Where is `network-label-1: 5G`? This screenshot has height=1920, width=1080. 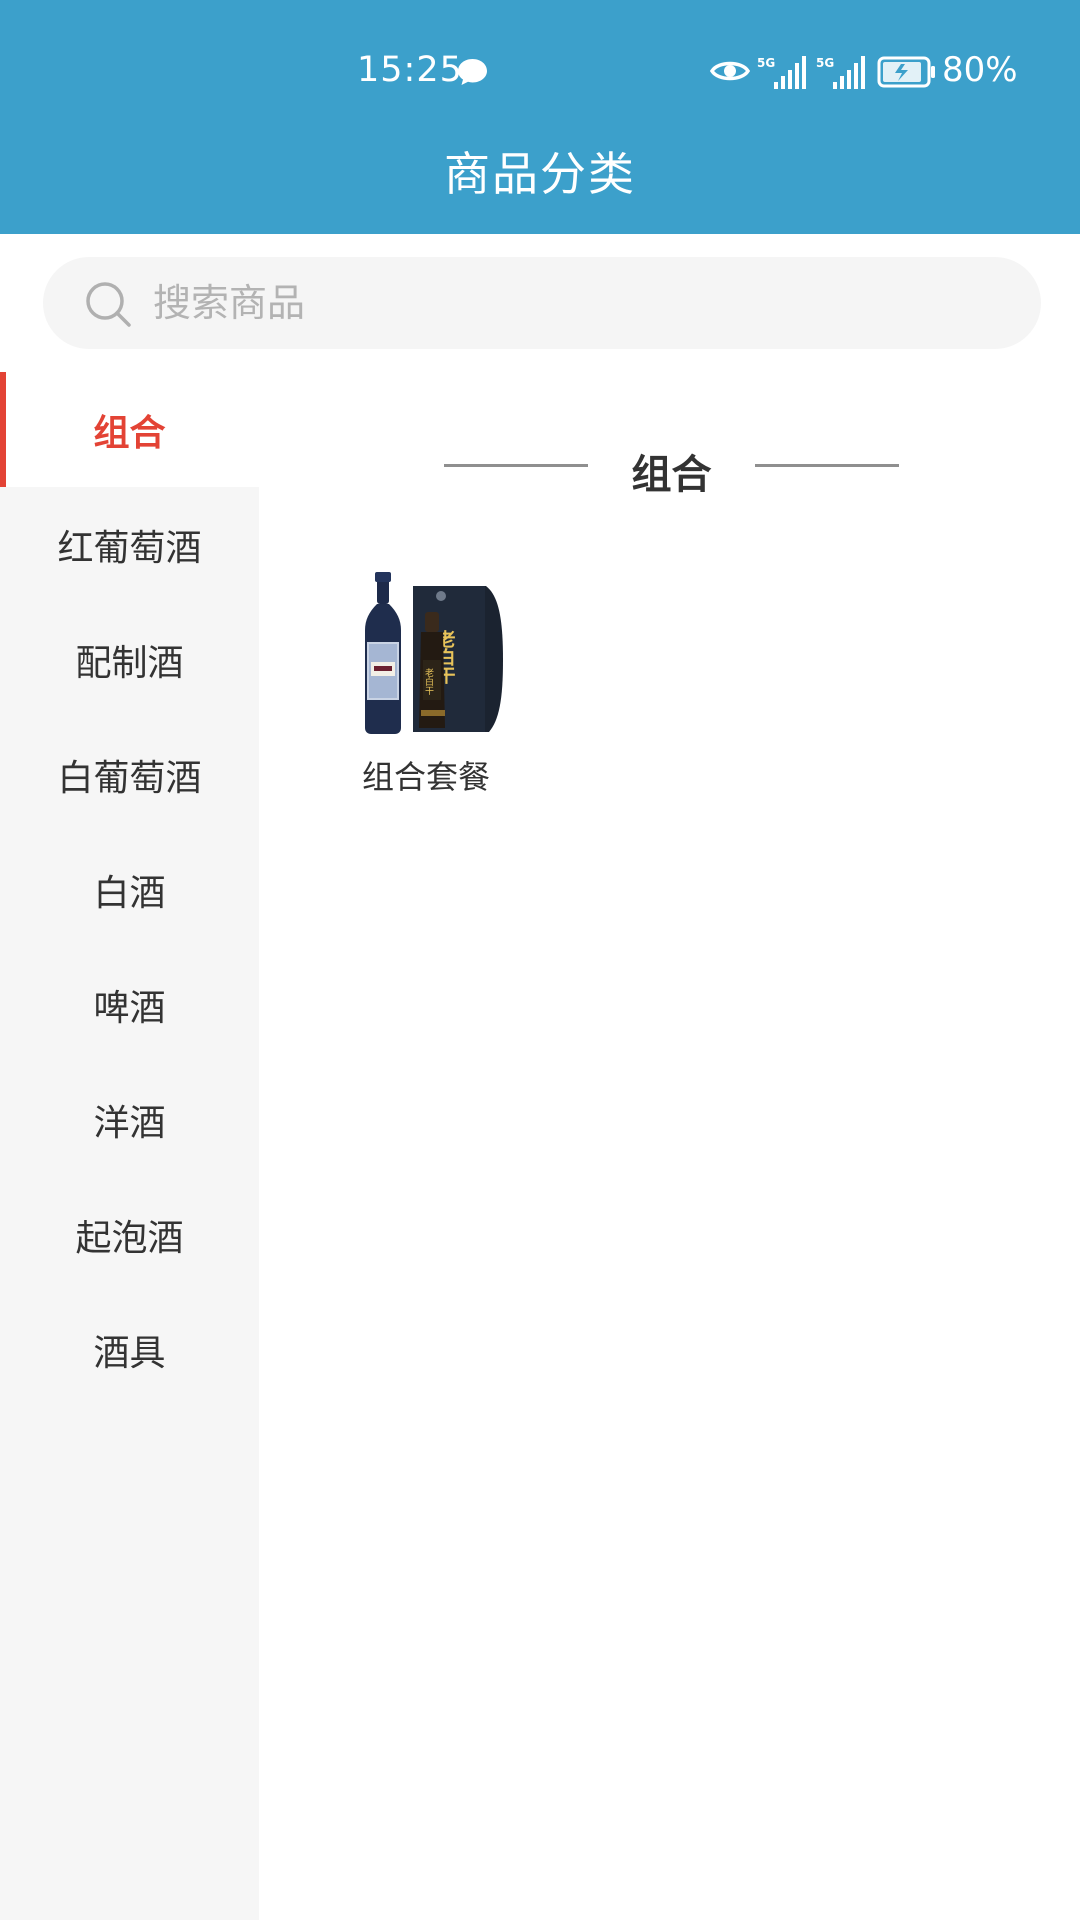 network-label-1: 5G is located at coordinates (766, 63).